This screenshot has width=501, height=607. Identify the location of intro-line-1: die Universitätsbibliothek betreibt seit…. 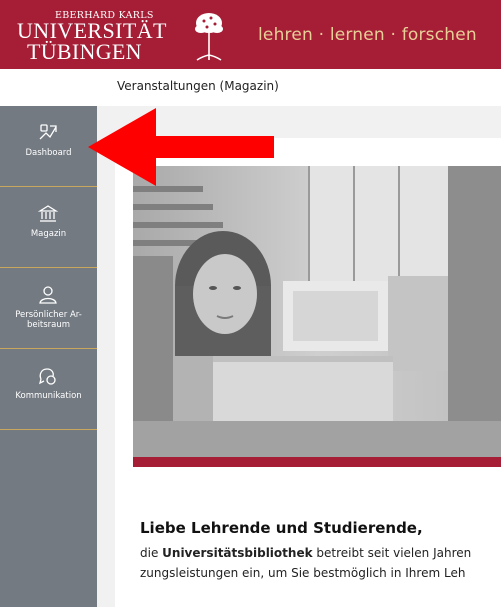
(305, 553).